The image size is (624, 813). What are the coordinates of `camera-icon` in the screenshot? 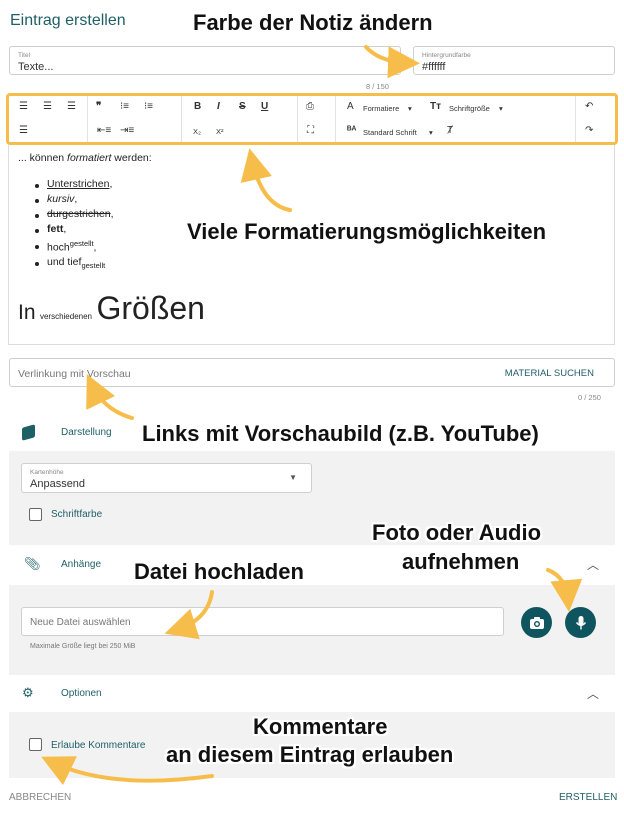 It's located at (536, 622).